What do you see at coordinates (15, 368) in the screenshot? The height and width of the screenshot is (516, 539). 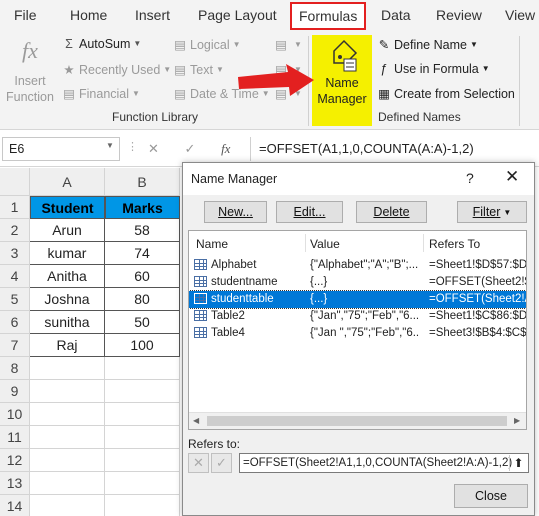 I see `row-header: 8` at bounding box center [15, 368].